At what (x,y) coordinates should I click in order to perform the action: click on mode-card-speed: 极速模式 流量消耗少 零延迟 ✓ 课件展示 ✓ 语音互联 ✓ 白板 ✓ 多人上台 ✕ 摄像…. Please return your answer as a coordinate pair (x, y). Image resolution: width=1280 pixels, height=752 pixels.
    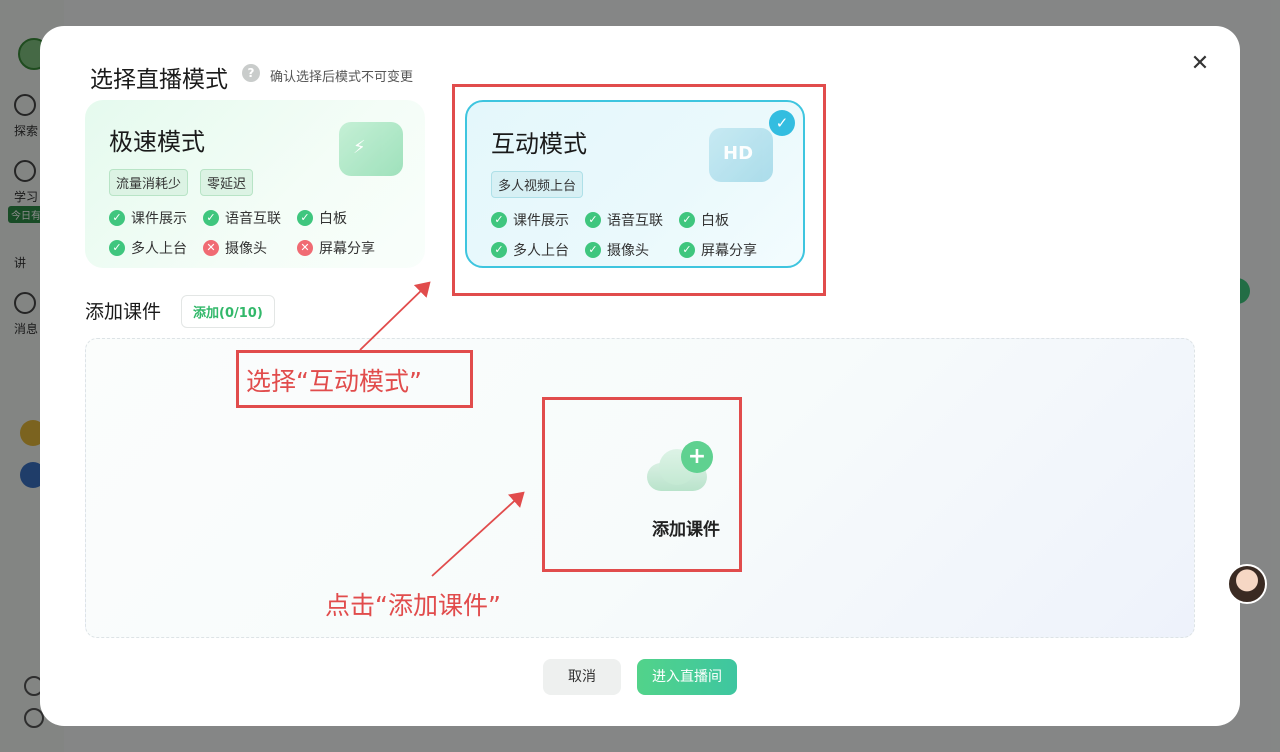
    Looking at the image, I should click on (255, 184).